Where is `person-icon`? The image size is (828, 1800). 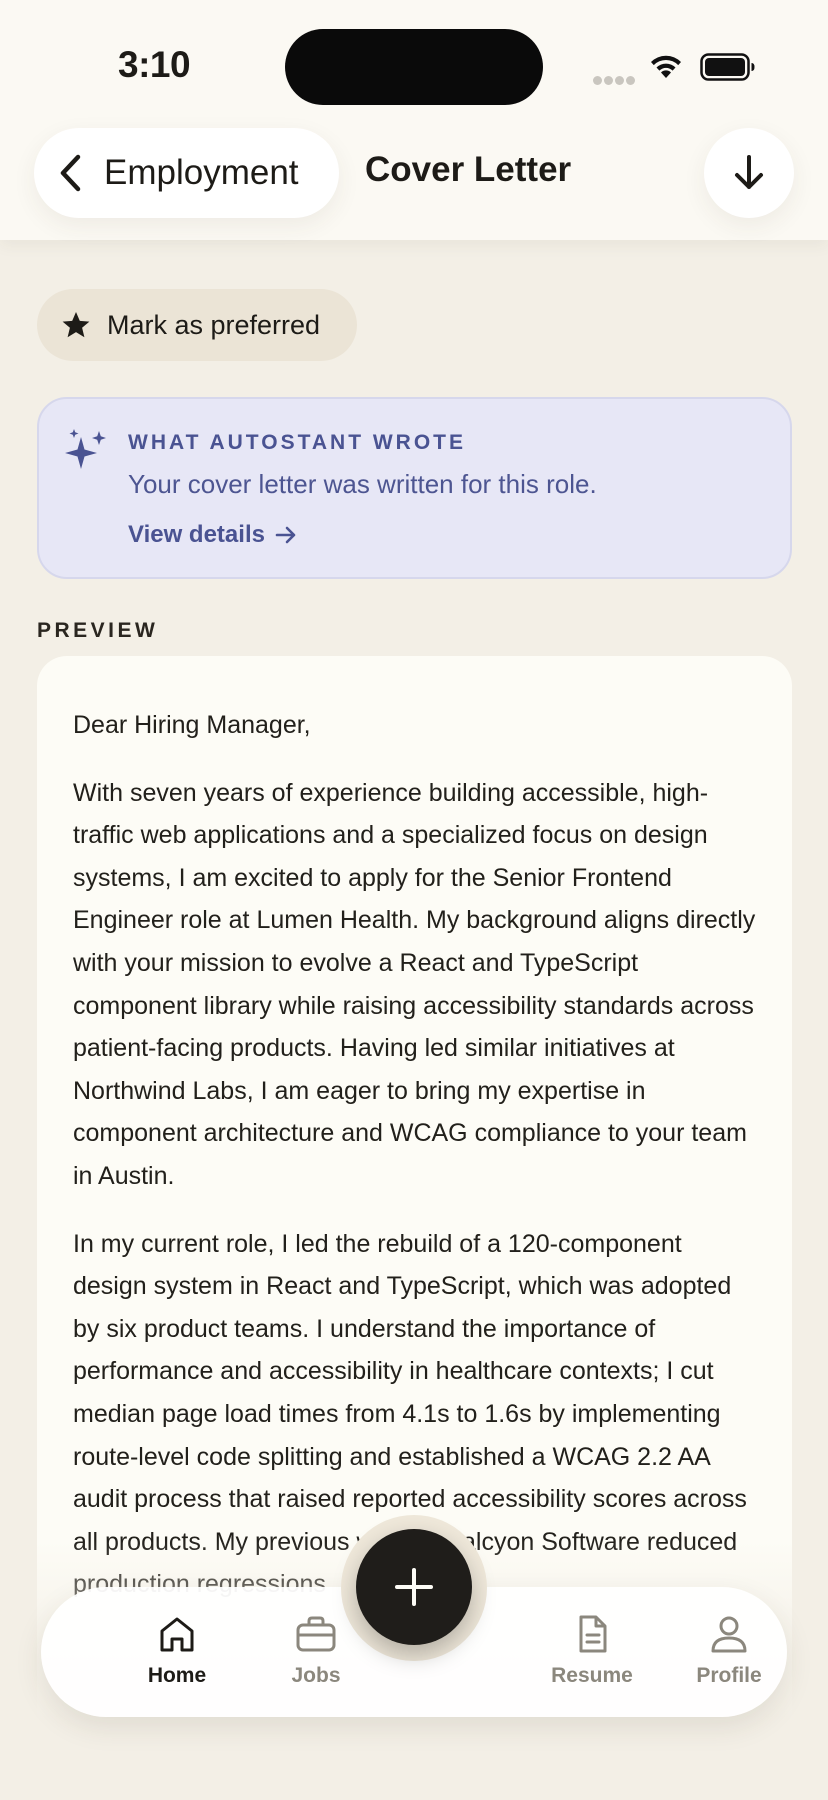
person-icon is located at coordinates (729, 1634).